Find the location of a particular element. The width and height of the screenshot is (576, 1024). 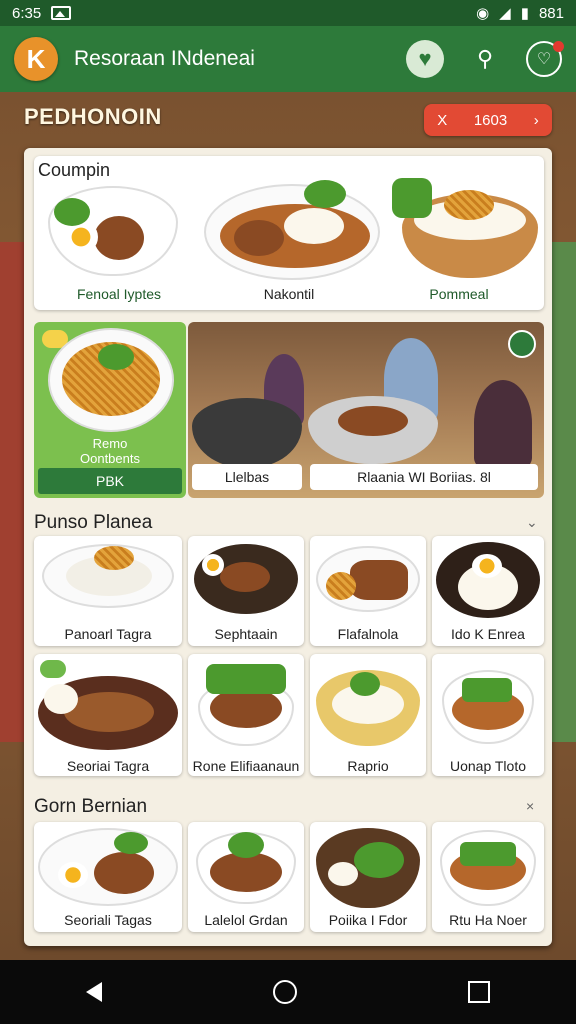

menu-item-label: Fenoal Iyptes is located at coordinates (119, 294).